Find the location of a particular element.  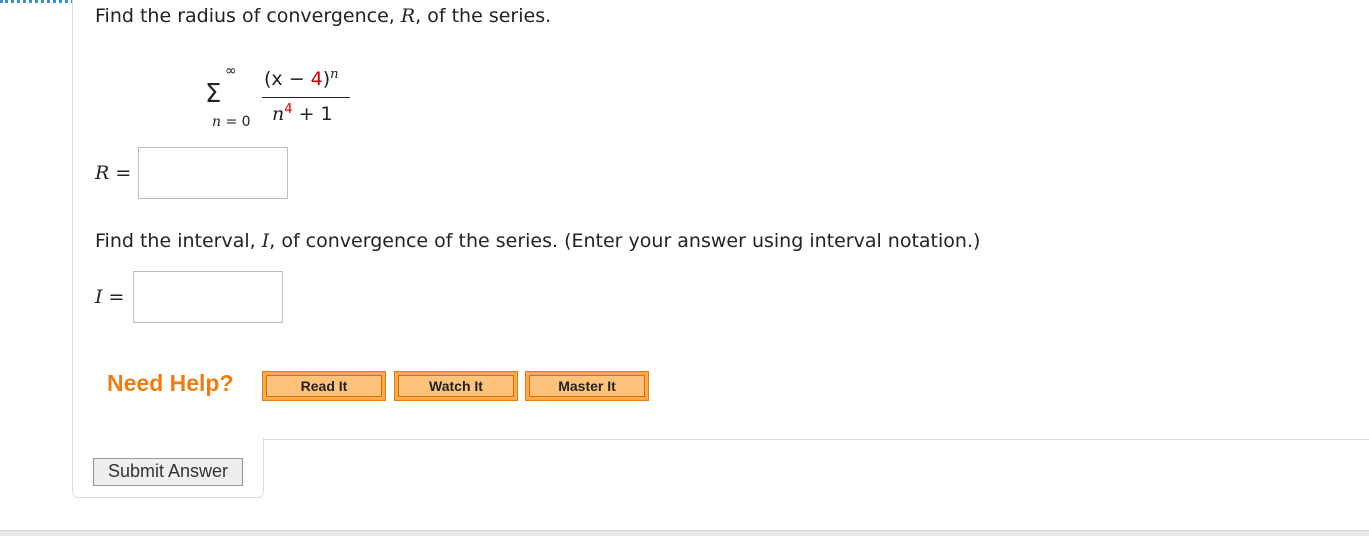

sum-lower-rest: = 0 is located at coordinates (236, 122).